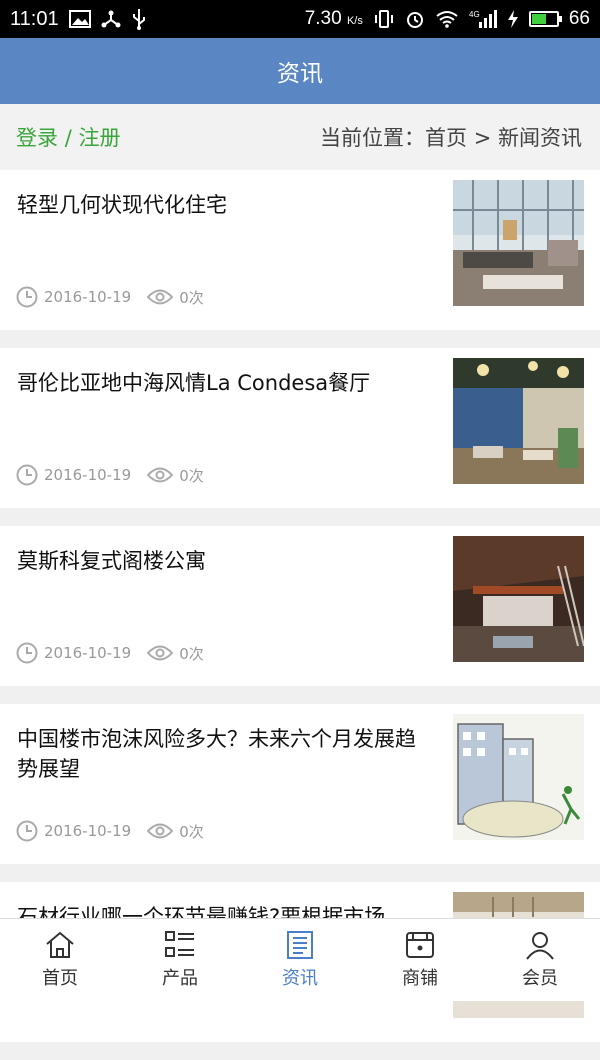 The height and width of the screenshot is (1060, 600). I want to click on breadcrumb: 当前位置：首页 > 新闻资讯, so click(451, 138).